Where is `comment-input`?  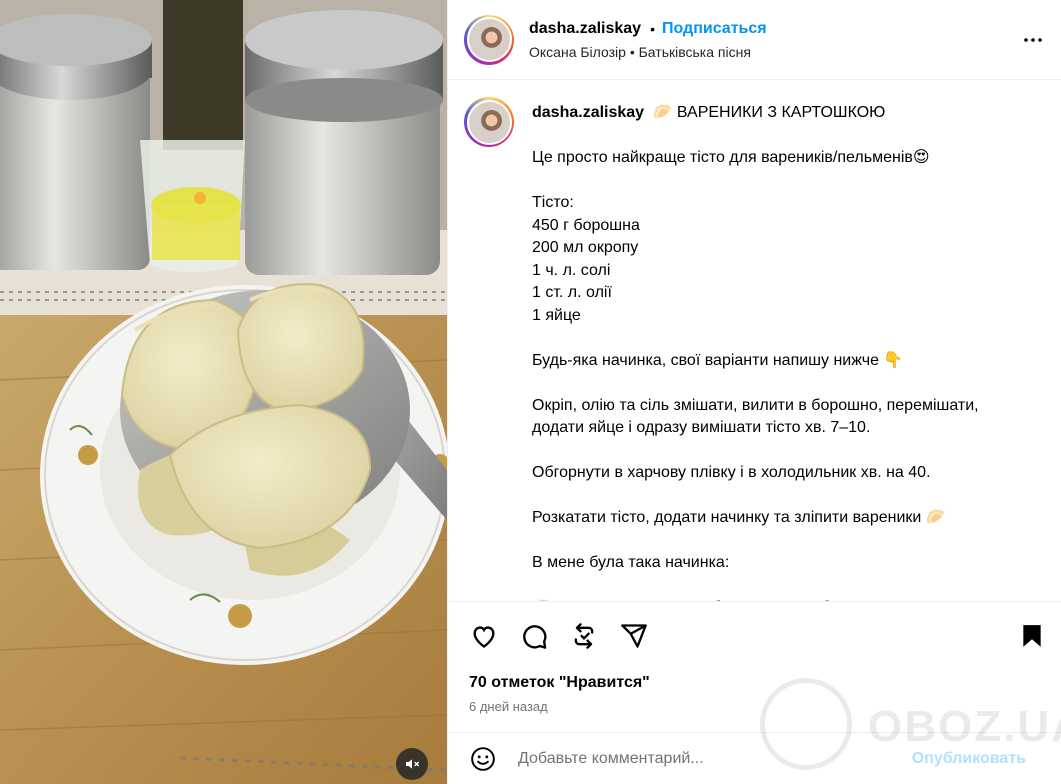
comment-input is located at coordinates (718, 759).